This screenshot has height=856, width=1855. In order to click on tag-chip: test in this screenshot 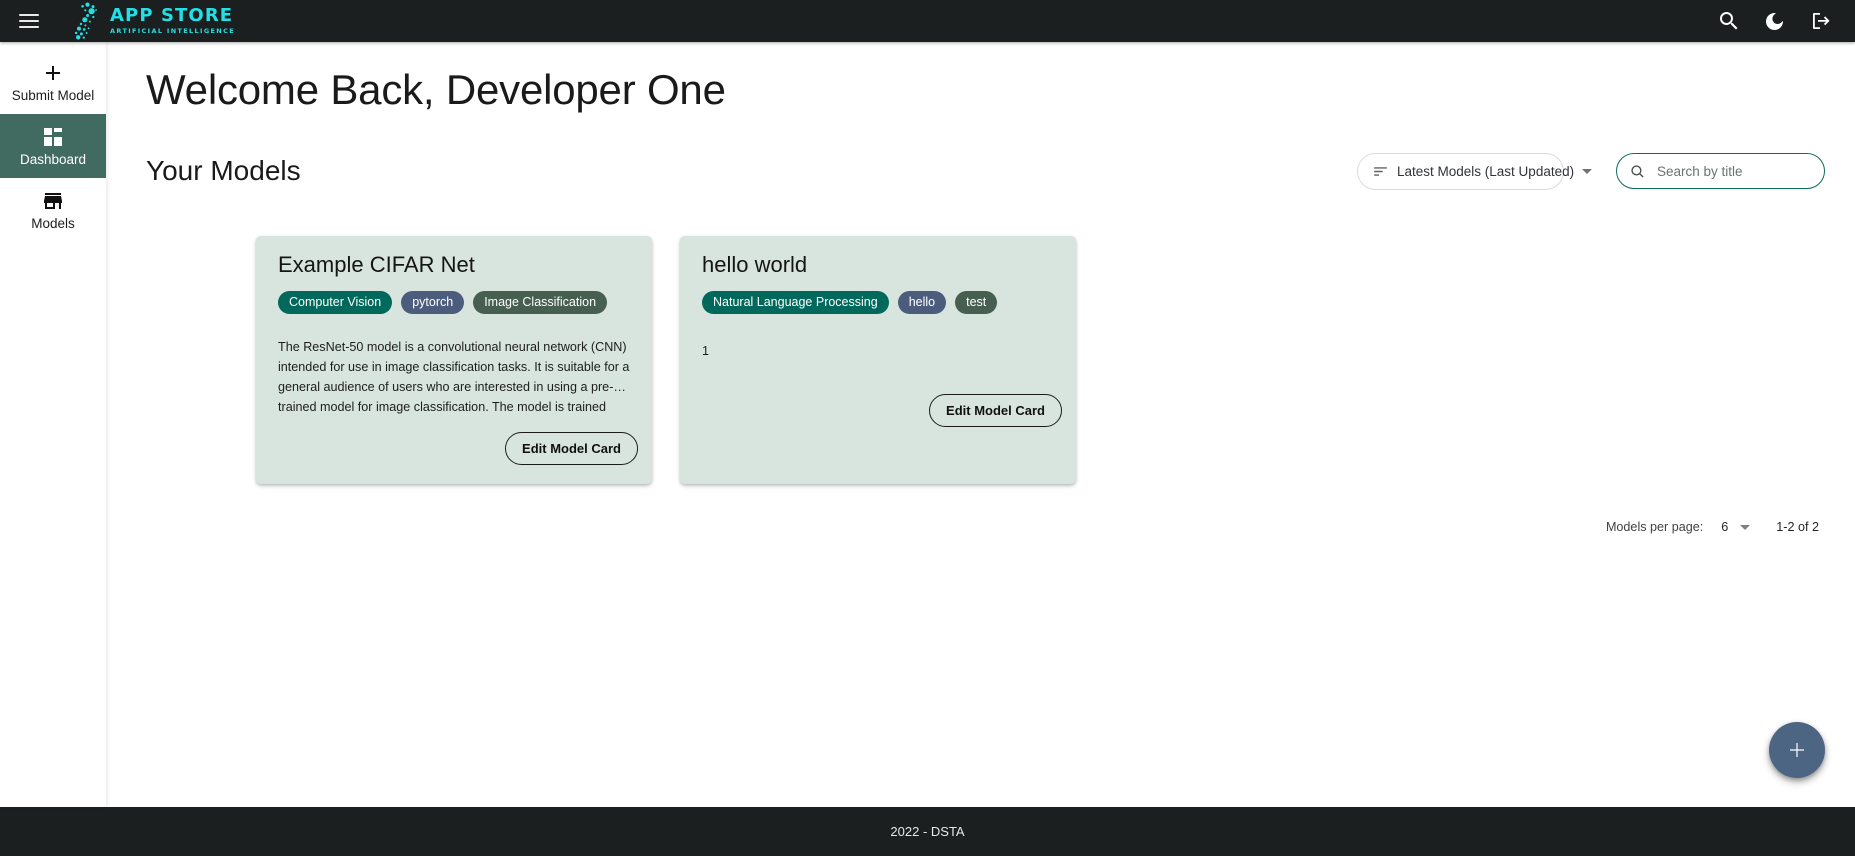, I will do `click(976, 302)`.